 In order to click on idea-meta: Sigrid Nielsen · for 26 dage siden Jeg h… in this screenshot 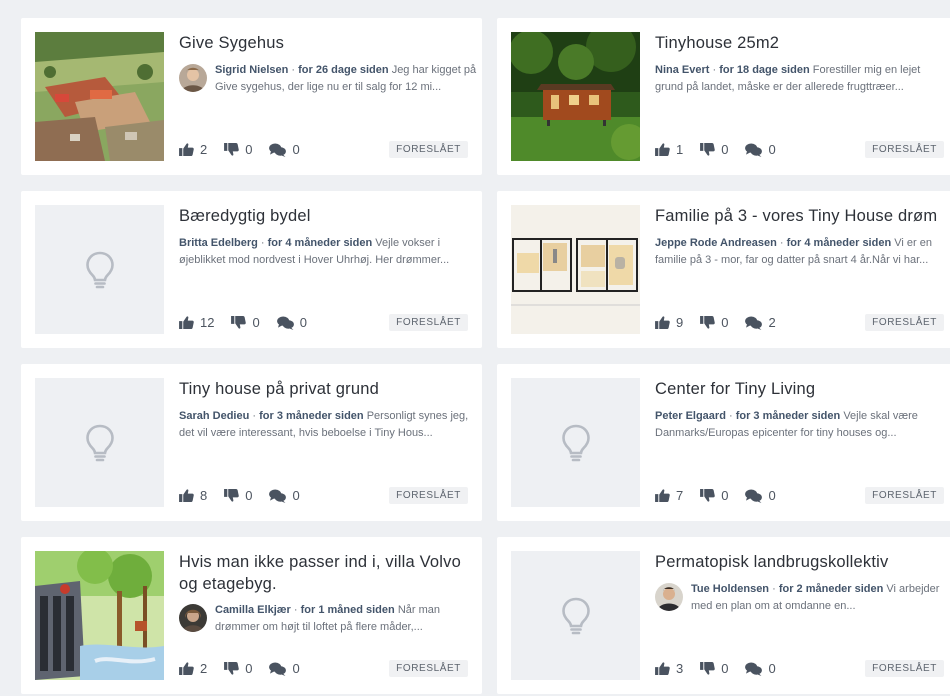, I will do `click(346, 78)`.